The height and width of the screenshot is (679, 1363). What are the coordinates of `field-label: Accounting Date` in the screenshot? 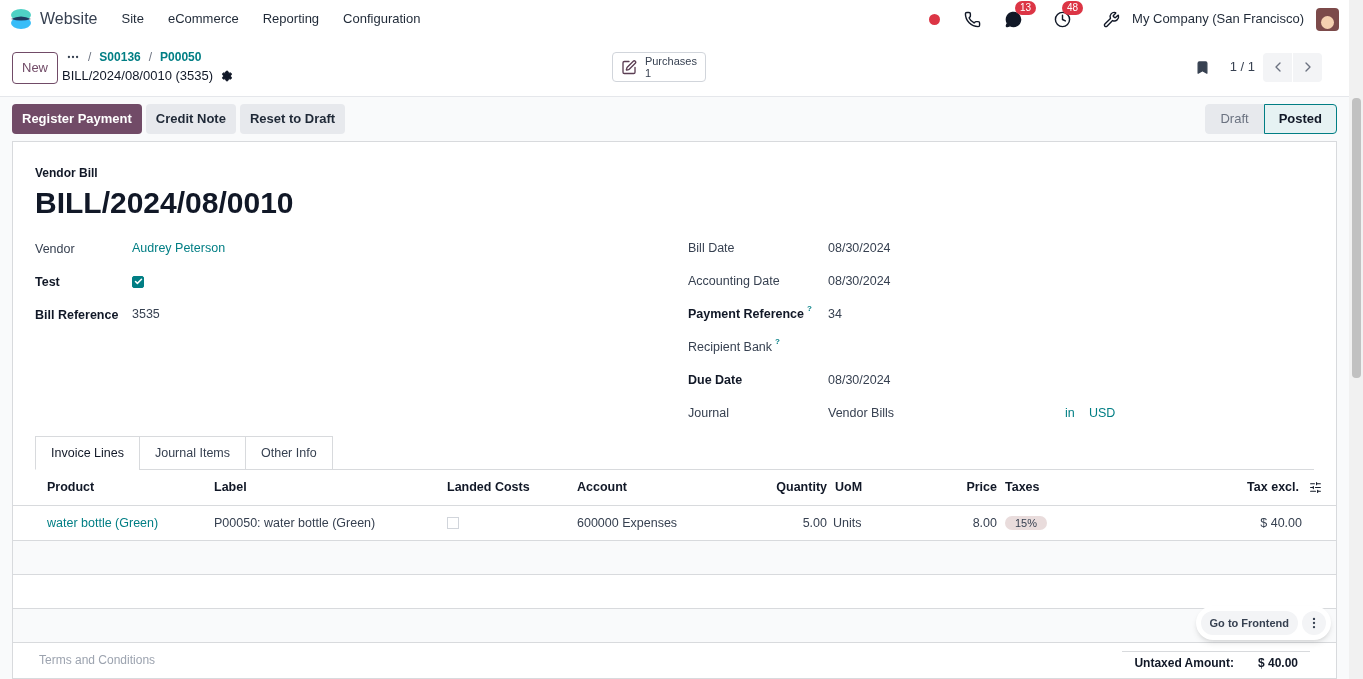 It's located at (734, 282).